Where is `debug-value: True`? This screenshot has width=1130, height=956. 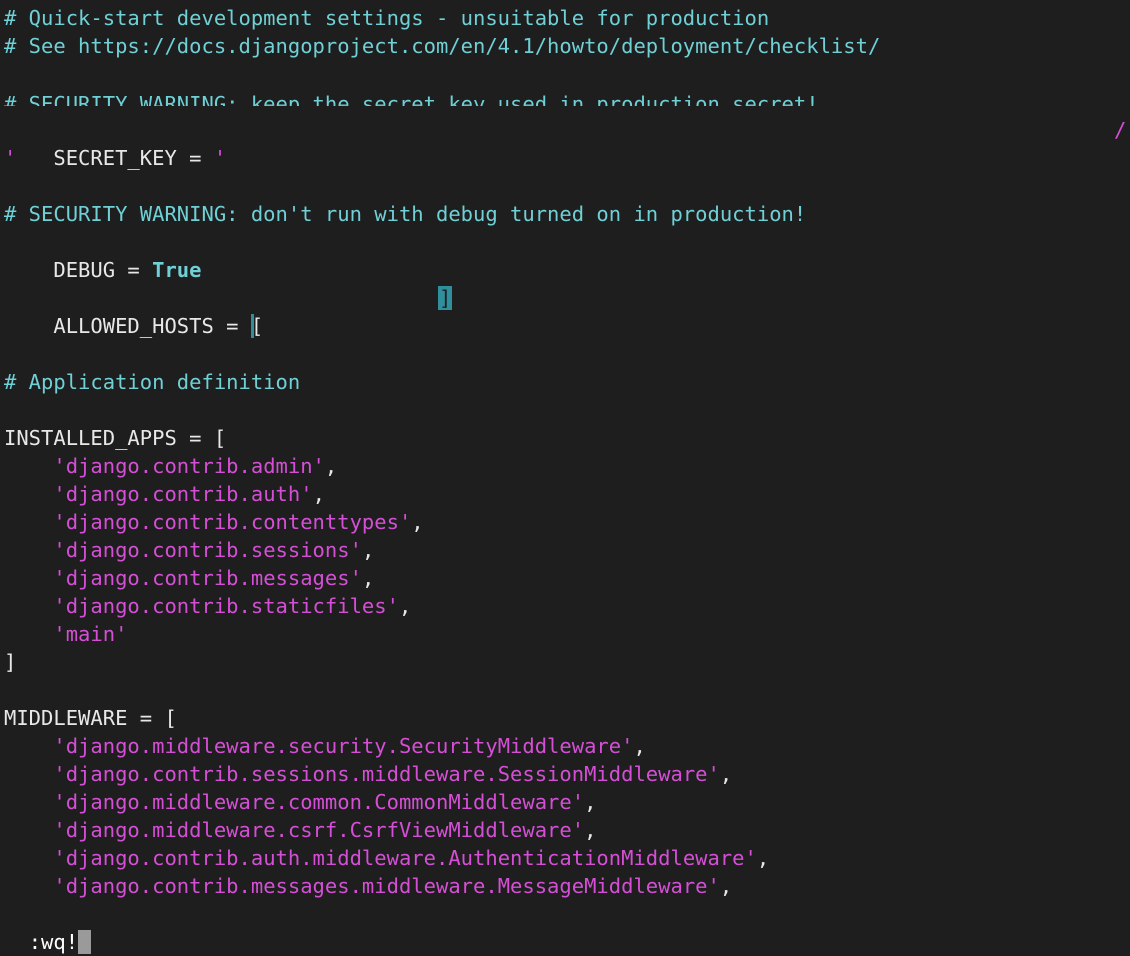 debug-value: True is located at coordinates (177, 270).